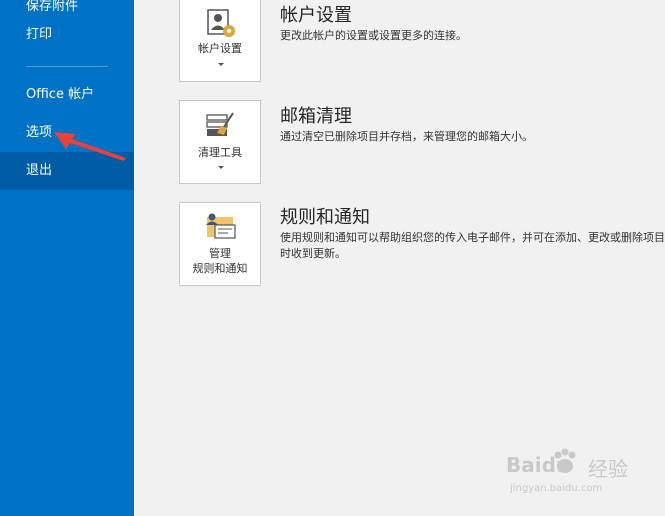 This screenshot has height=516, width=665. What do you see at coordinates (39, 170) in the screenshot?
I see `sidebar-item-label: 退出` at bounding box center [39, 170].